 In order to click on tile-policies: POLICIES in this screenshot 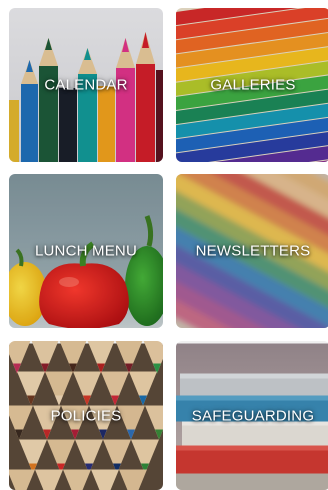, I will do `click(86, 415)`.